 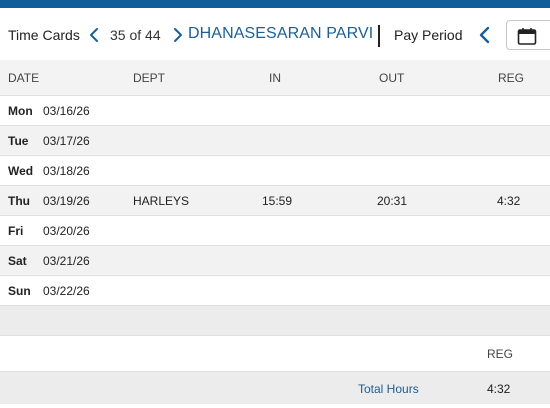 I want to click on table-footer-spacer, so click(x=275, y=320).